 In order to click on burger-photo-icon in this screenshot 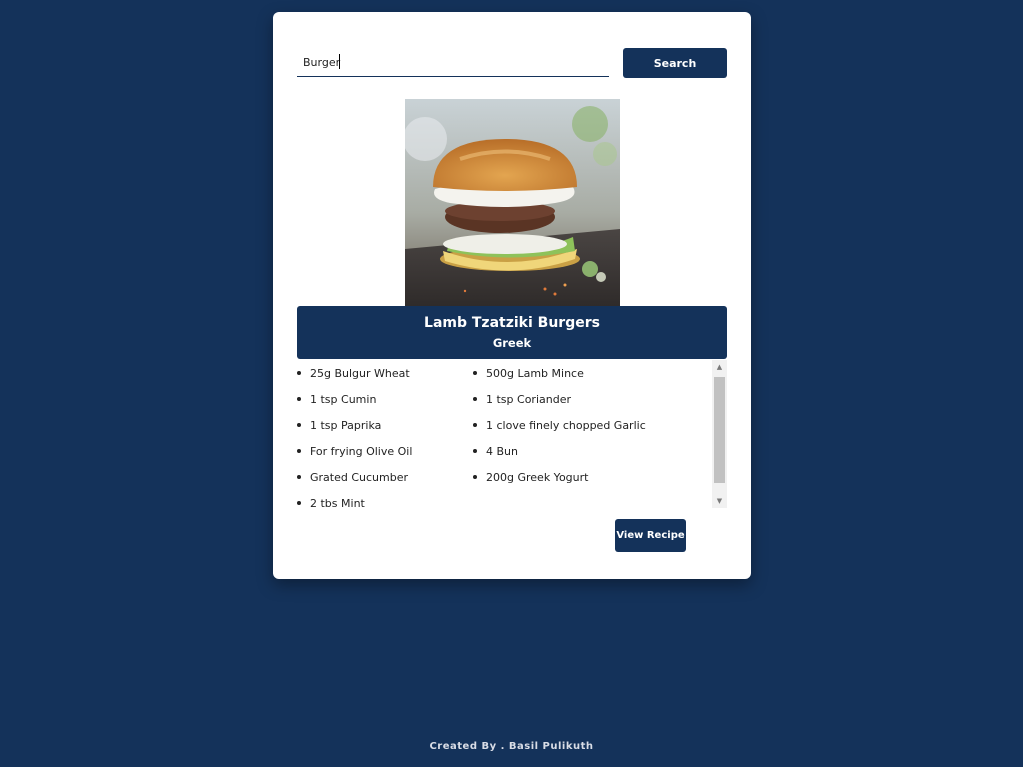, I will do `click(512, 202)`.